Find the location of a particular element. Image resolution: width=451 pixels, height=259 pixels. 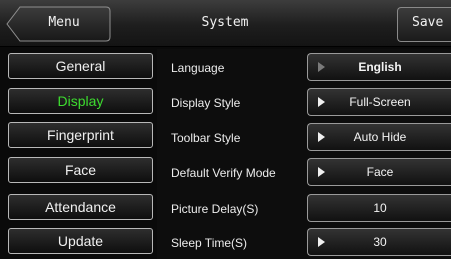

setting-label-default-verify-mode: Default Verify Mode is located at coordinates (223, 173).